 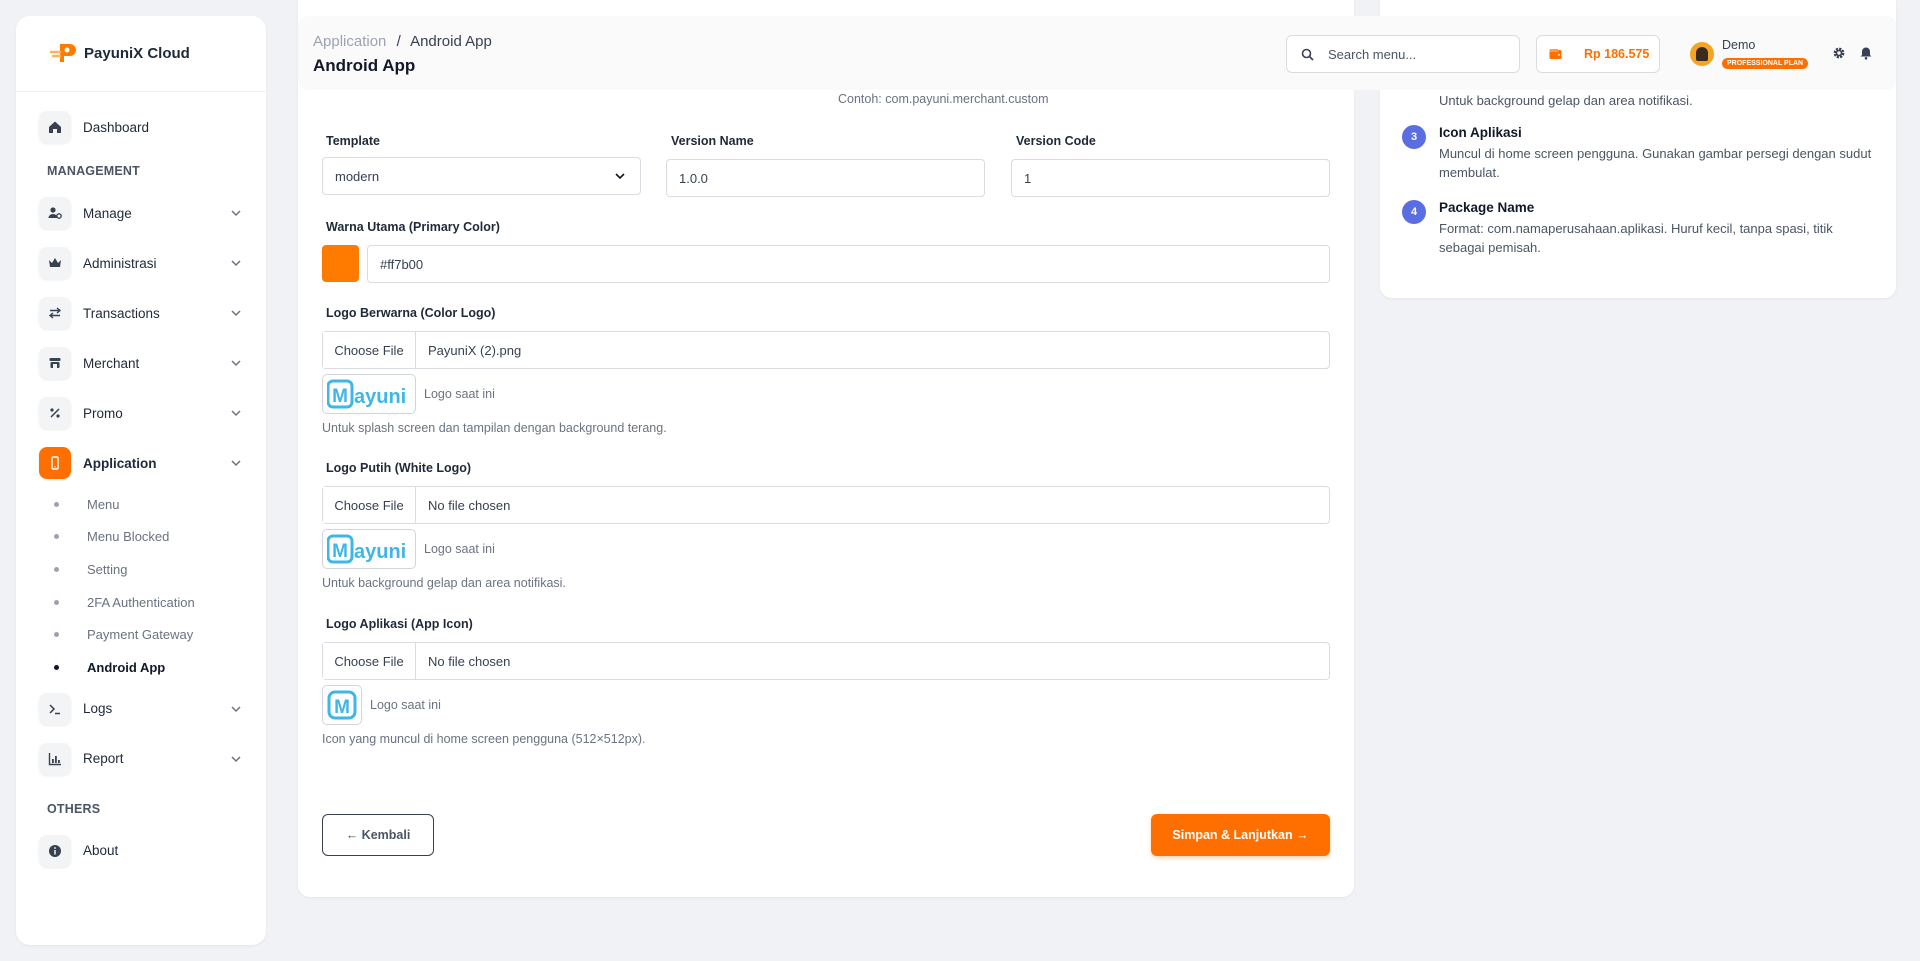 What do you see at coordinates (826, 350) in the screenshot?
I see `color-logo-file-input: Choose File PayuniX (2).png` at bounding box center [826, 350].